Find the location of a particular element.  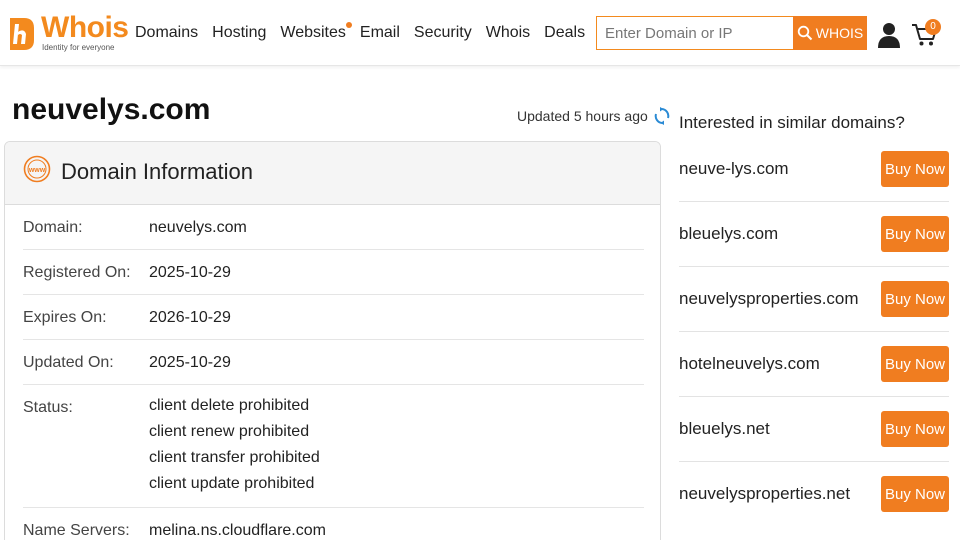

similar-domain-name: neuve-lys.com is located at coordinates (734, 168).